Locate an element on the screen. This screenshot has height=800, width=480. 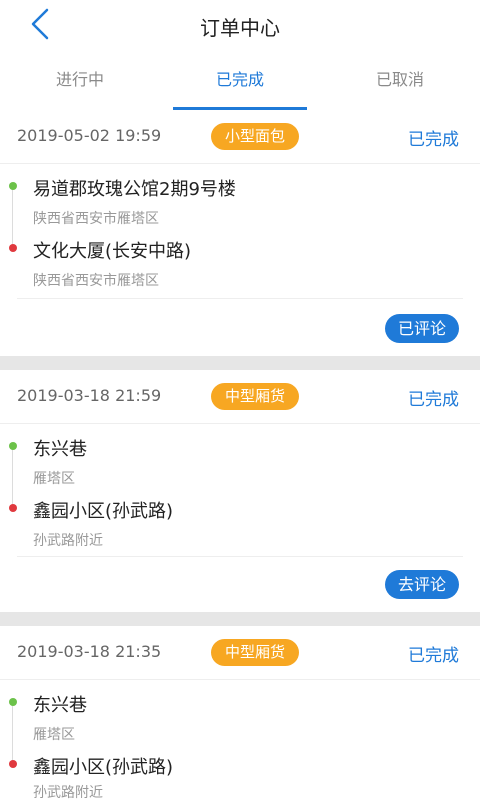
order-card-header: 2019-03-18 21:35 中型厢货 已完成 is located at coordinates (240, 653).